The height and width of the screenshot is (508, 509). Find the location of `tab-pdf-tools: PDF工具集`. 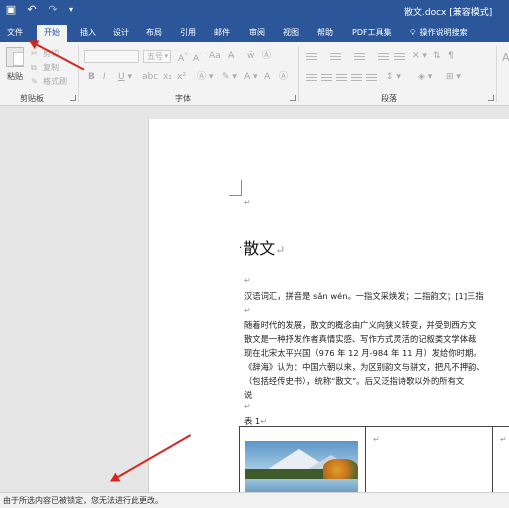

tab-pdf-tools: PDF工具集 is located at coordinates (372, 33).